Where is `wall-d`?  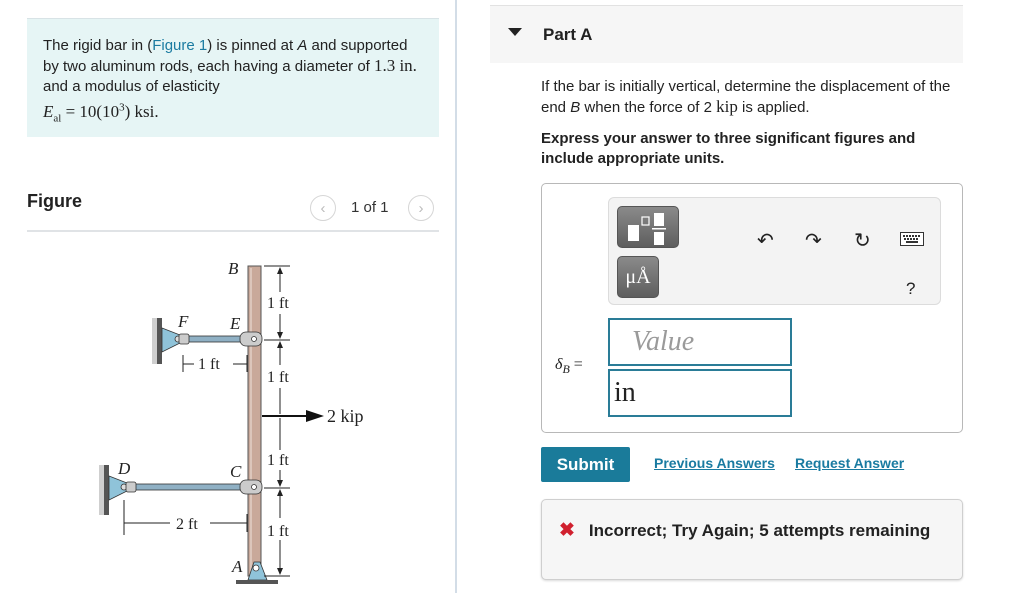 wall-d is located at coordinates (106, 490).